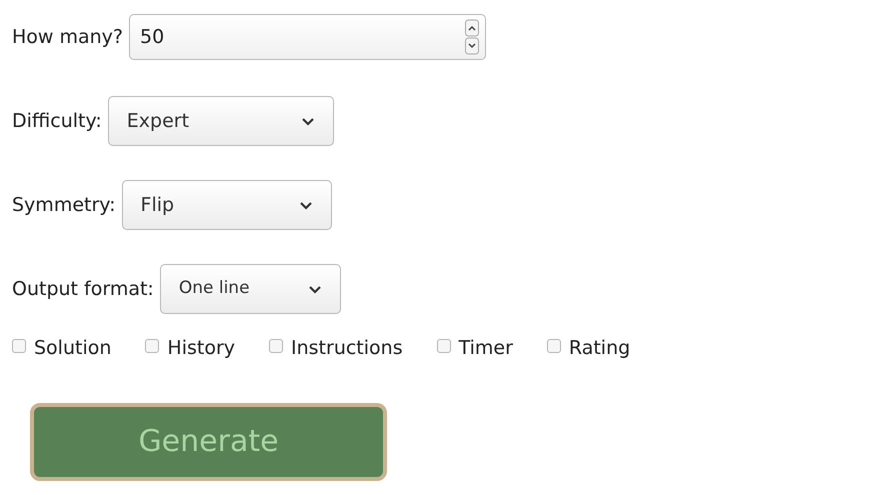 The width and height of the screenshot is (883, 495). What do you see at coordinates (221, 121) in the screenshot?
I see `dropdown: Expert` at bounding box center [221, 121].